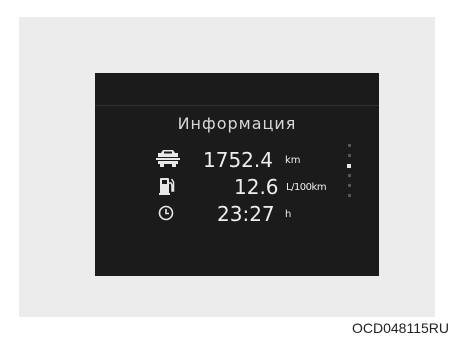 This screenshot has width=454, height=343. Describe the element at coordinates (288, 214) in the screenshot. I see `time-unit: h` at that location.